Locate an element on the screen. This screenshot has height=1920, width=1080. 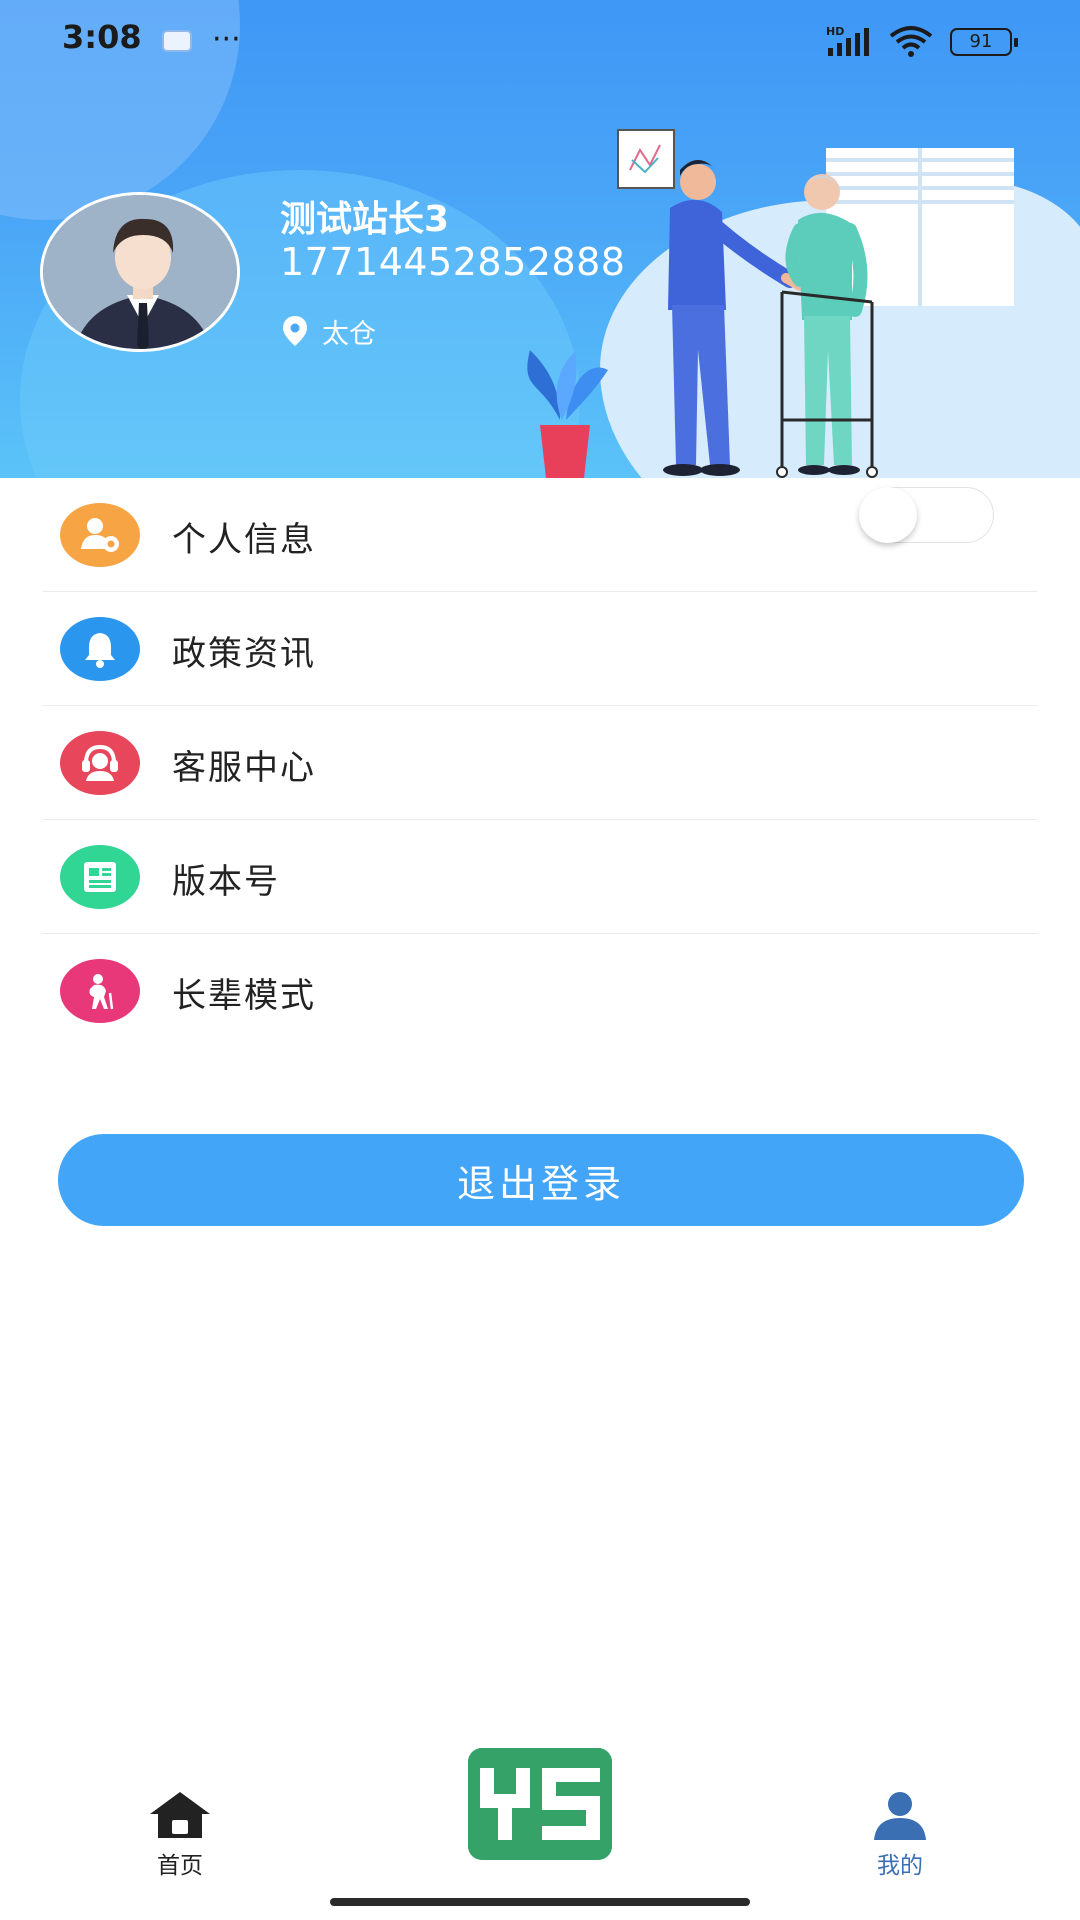
wifi-icon is located at coordinates (911, 41).